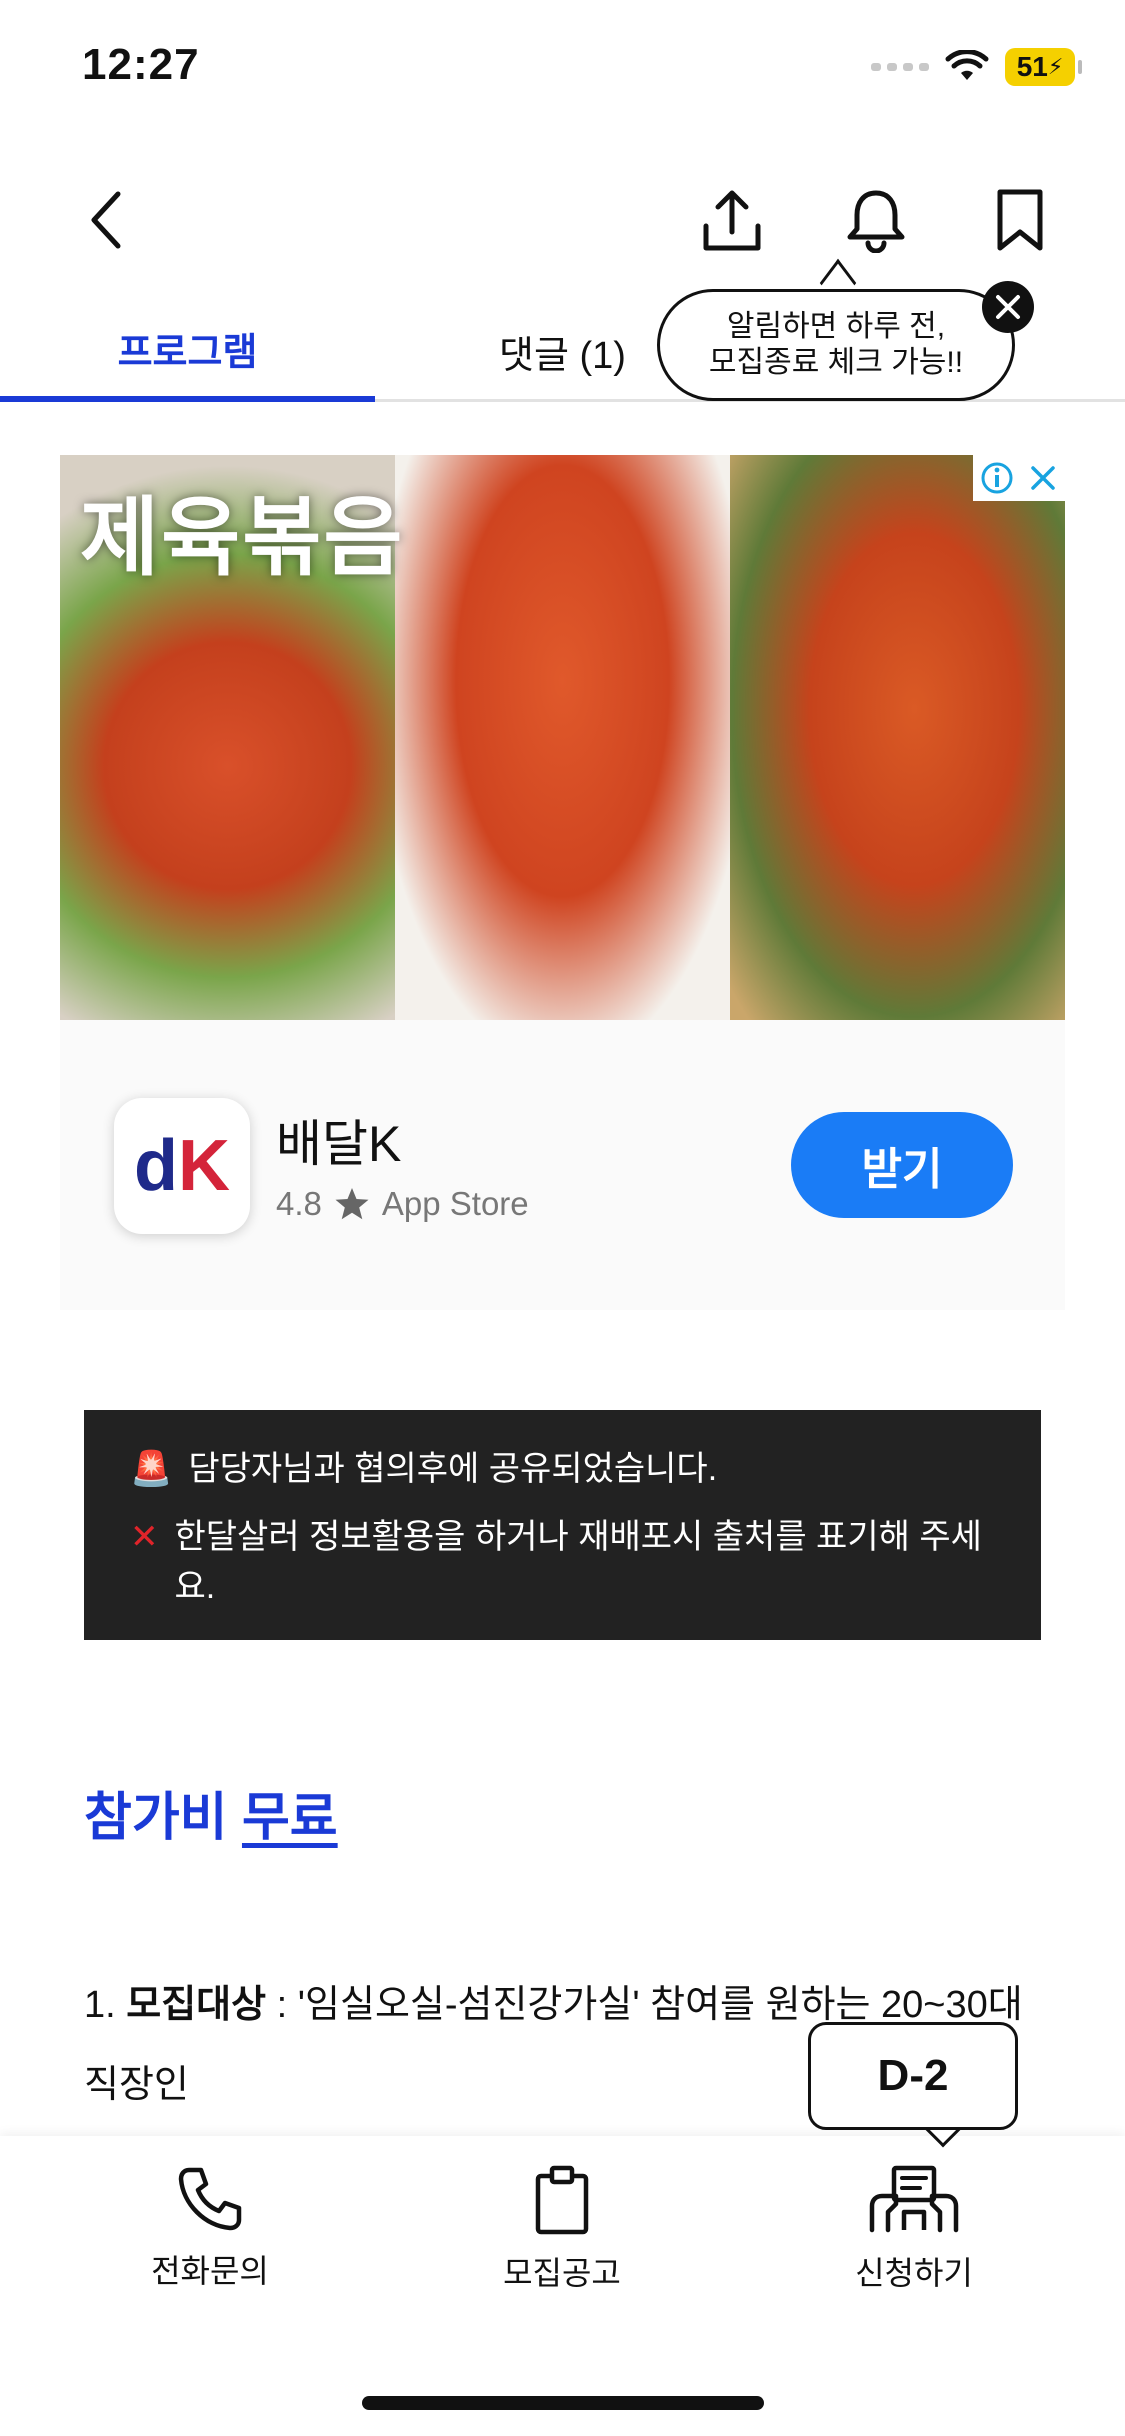 This screenshot has height=2436, width=1125. What do you see at coordinates (967, 65) in the screenshot?
I see `wifi-icon` at bounding box center [967, 65].